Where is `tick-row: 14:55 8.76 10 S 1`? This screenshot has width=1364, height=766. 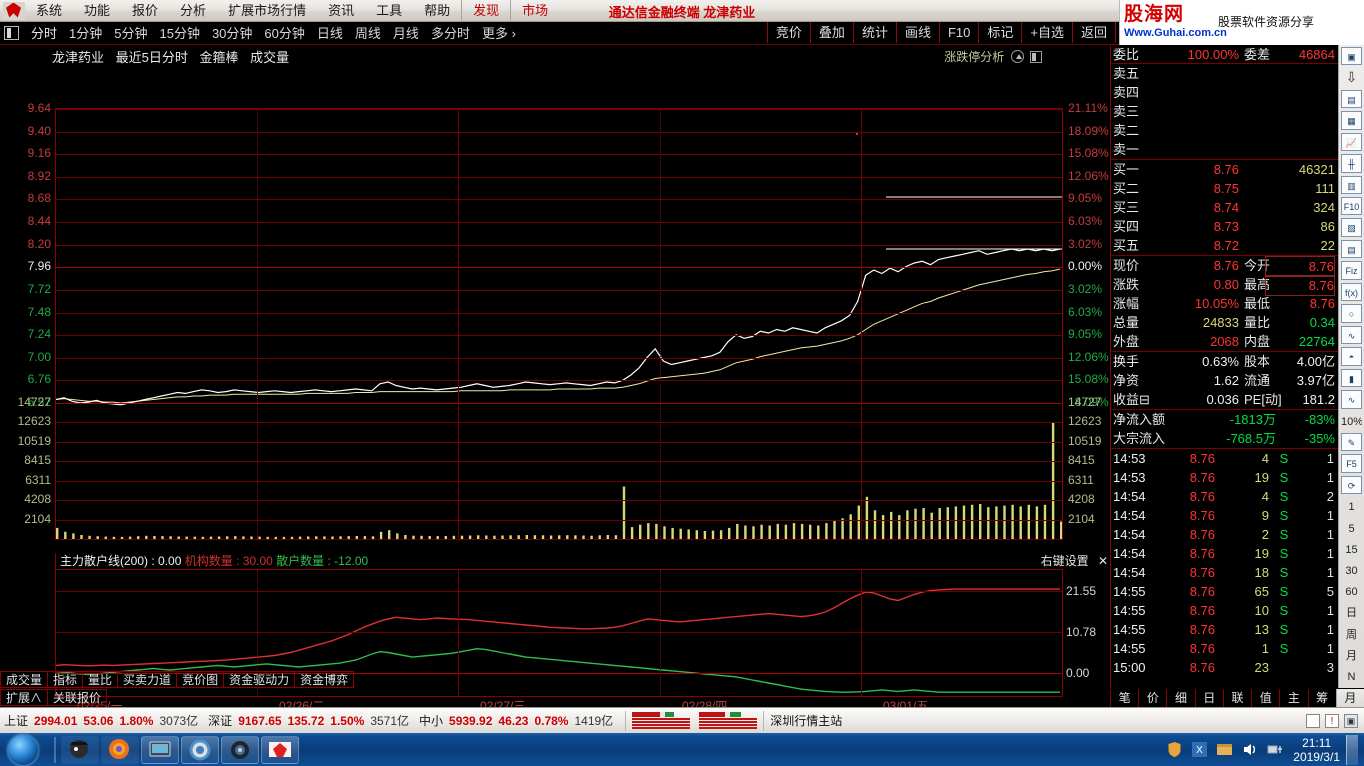 tick-row: 14:55 8.76 10 S 1 is located at coordinates (1224, 610).